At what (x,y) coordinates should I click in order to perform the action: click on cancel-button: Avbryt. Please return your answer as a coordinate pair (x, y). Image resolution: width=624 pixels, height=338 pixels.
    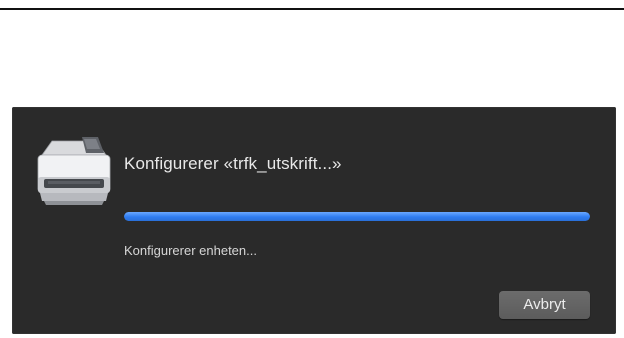
    Looking at the image, I should click on (544, 305).